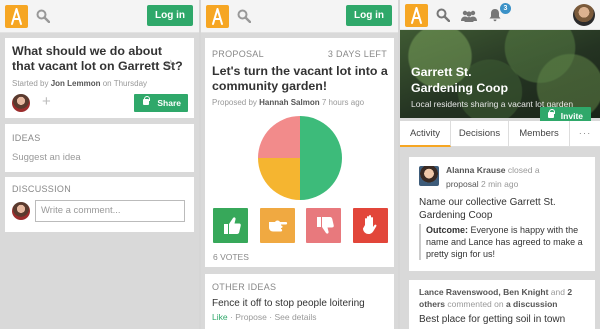  Describe the element at coordinates (539, 134) in the screenshot. I see `tab-members: Members` at that location.